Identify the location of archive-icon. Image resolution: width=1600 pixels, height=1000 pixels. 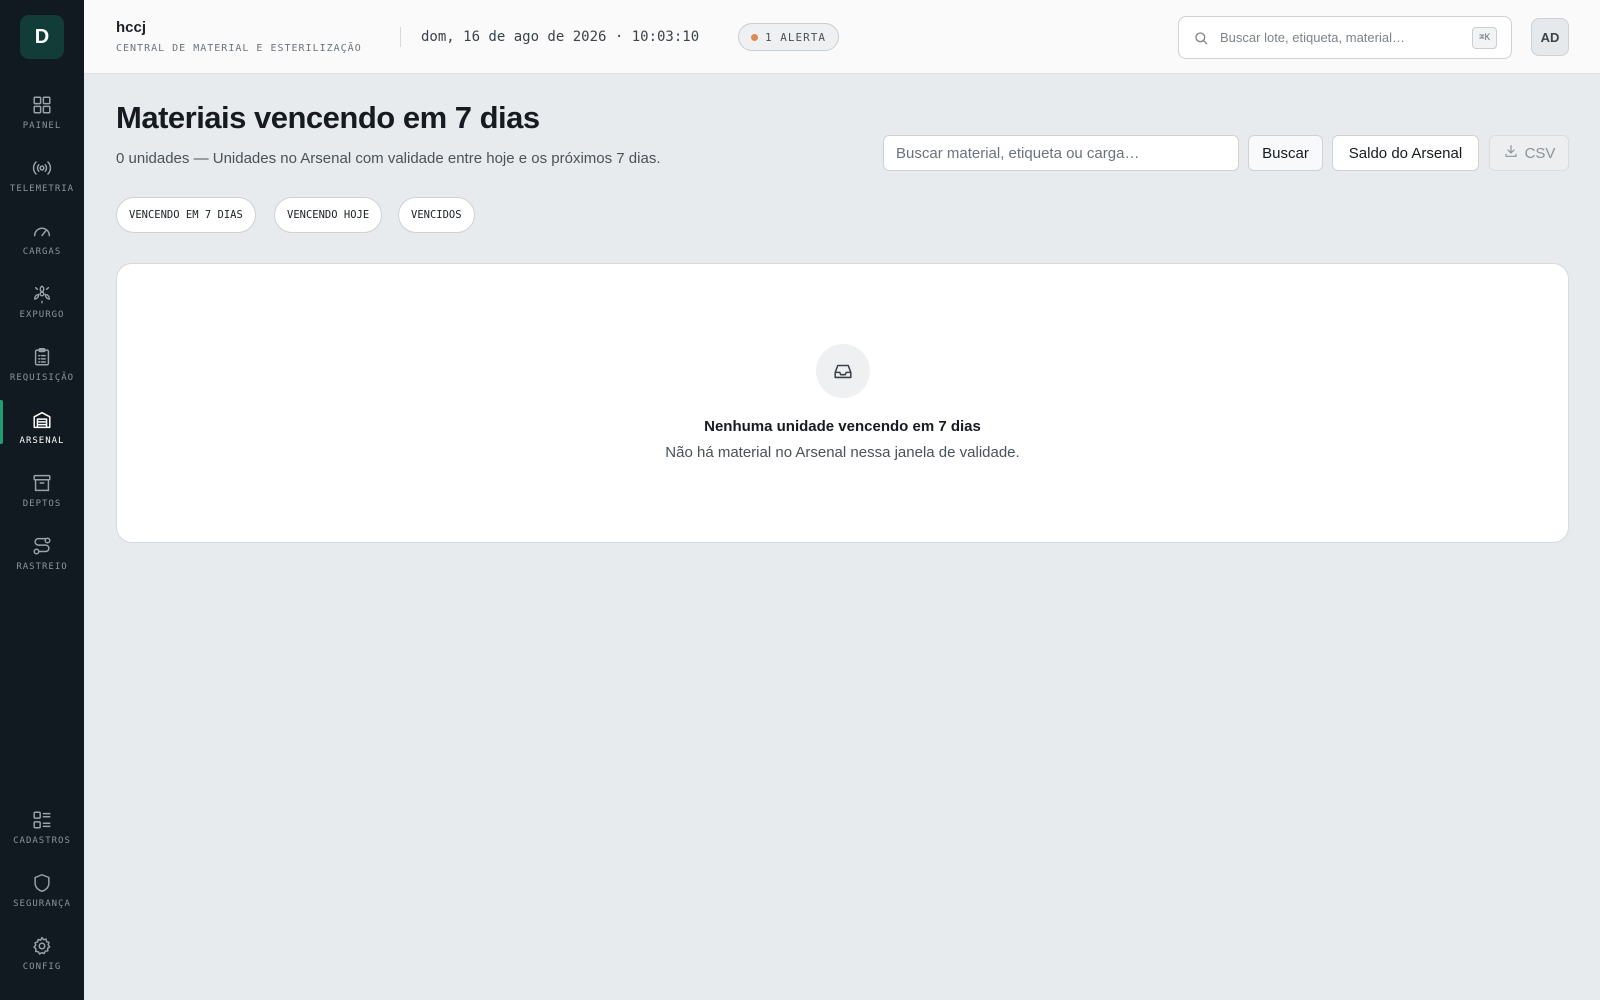
(42, 483).